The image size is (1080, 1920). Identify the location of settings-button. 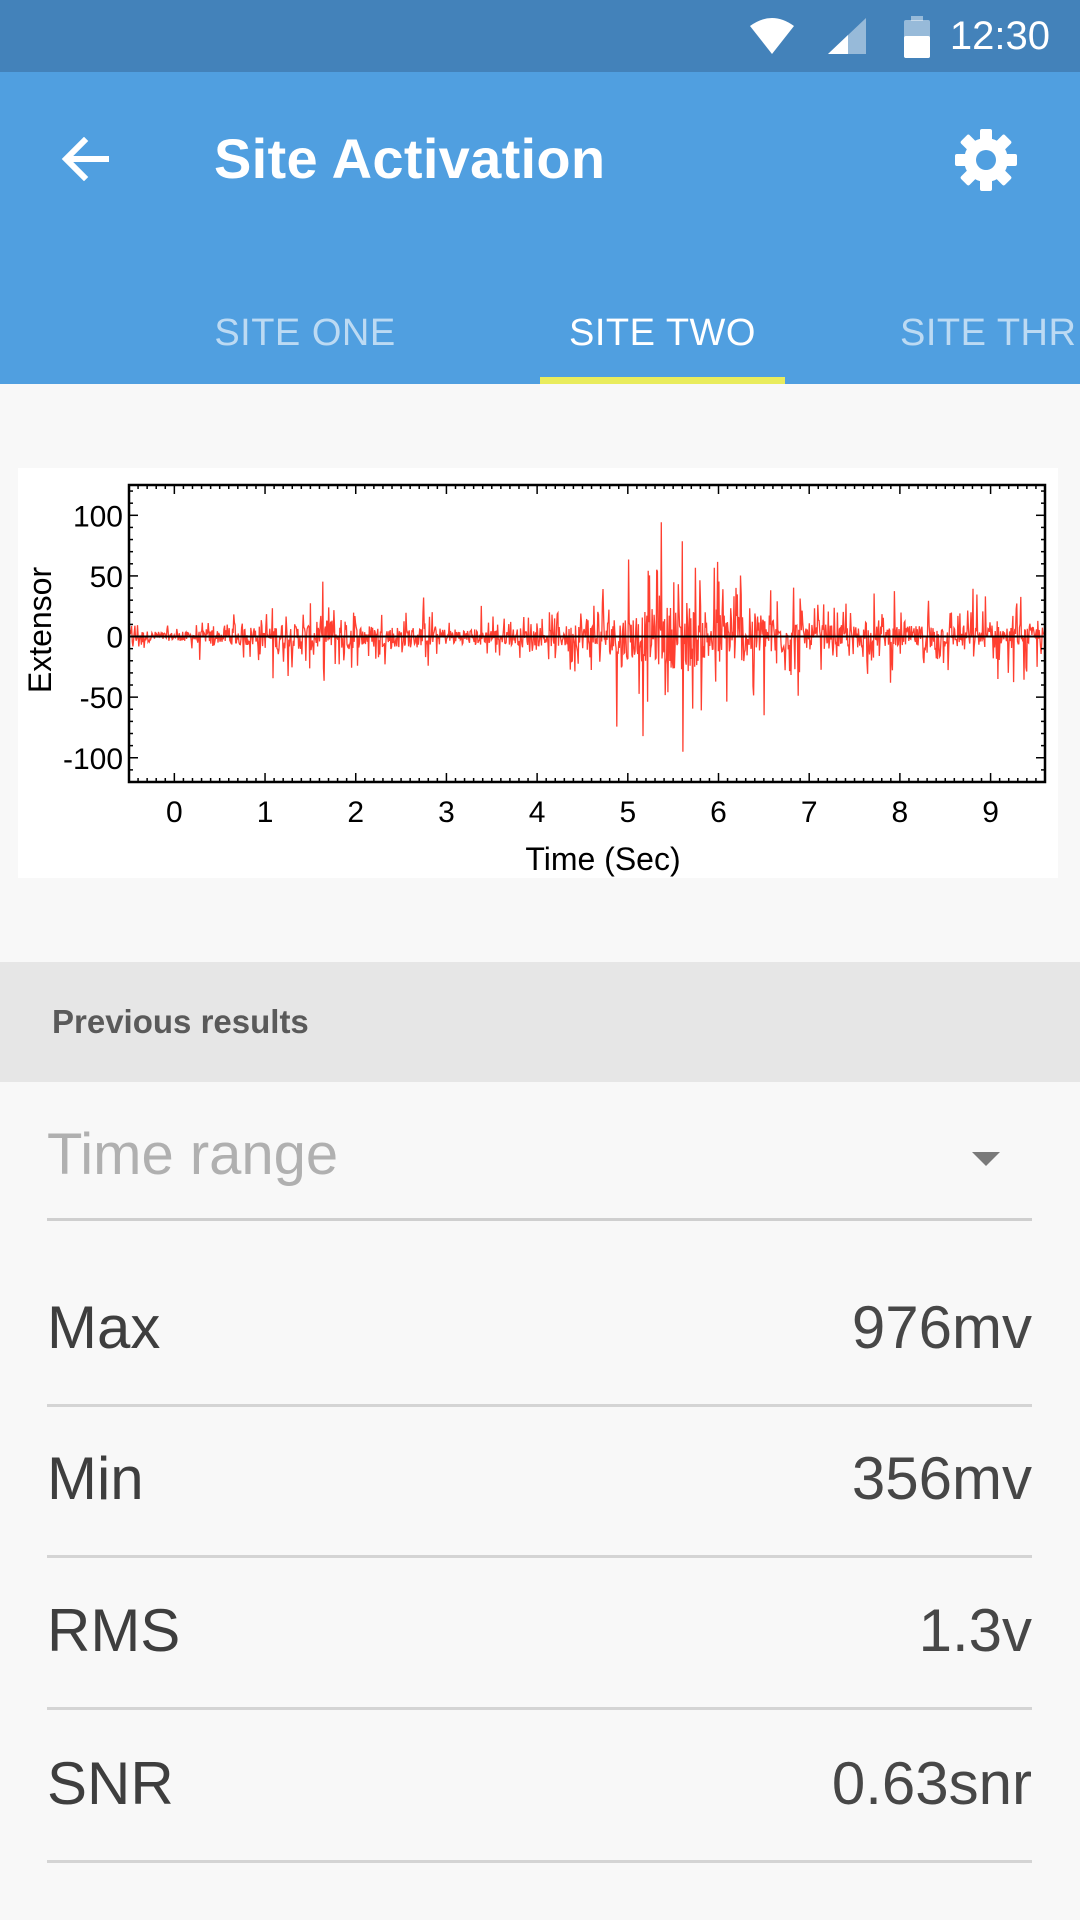
(986, 162).